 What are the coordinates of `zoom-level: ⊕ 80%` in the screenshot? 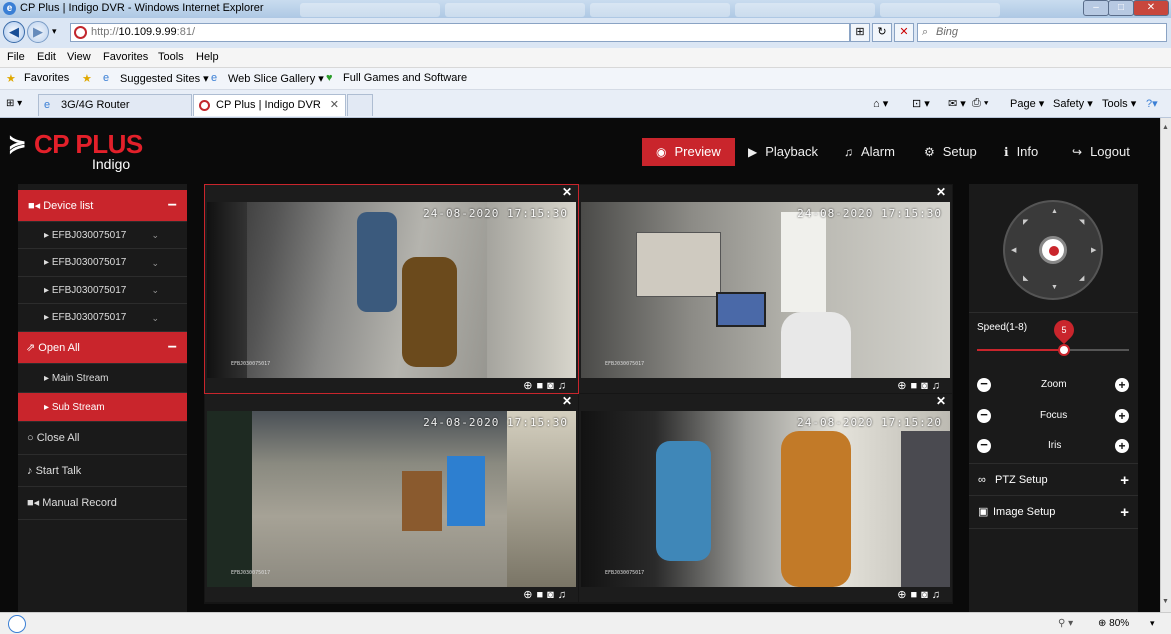 It's located at (1113, 623).